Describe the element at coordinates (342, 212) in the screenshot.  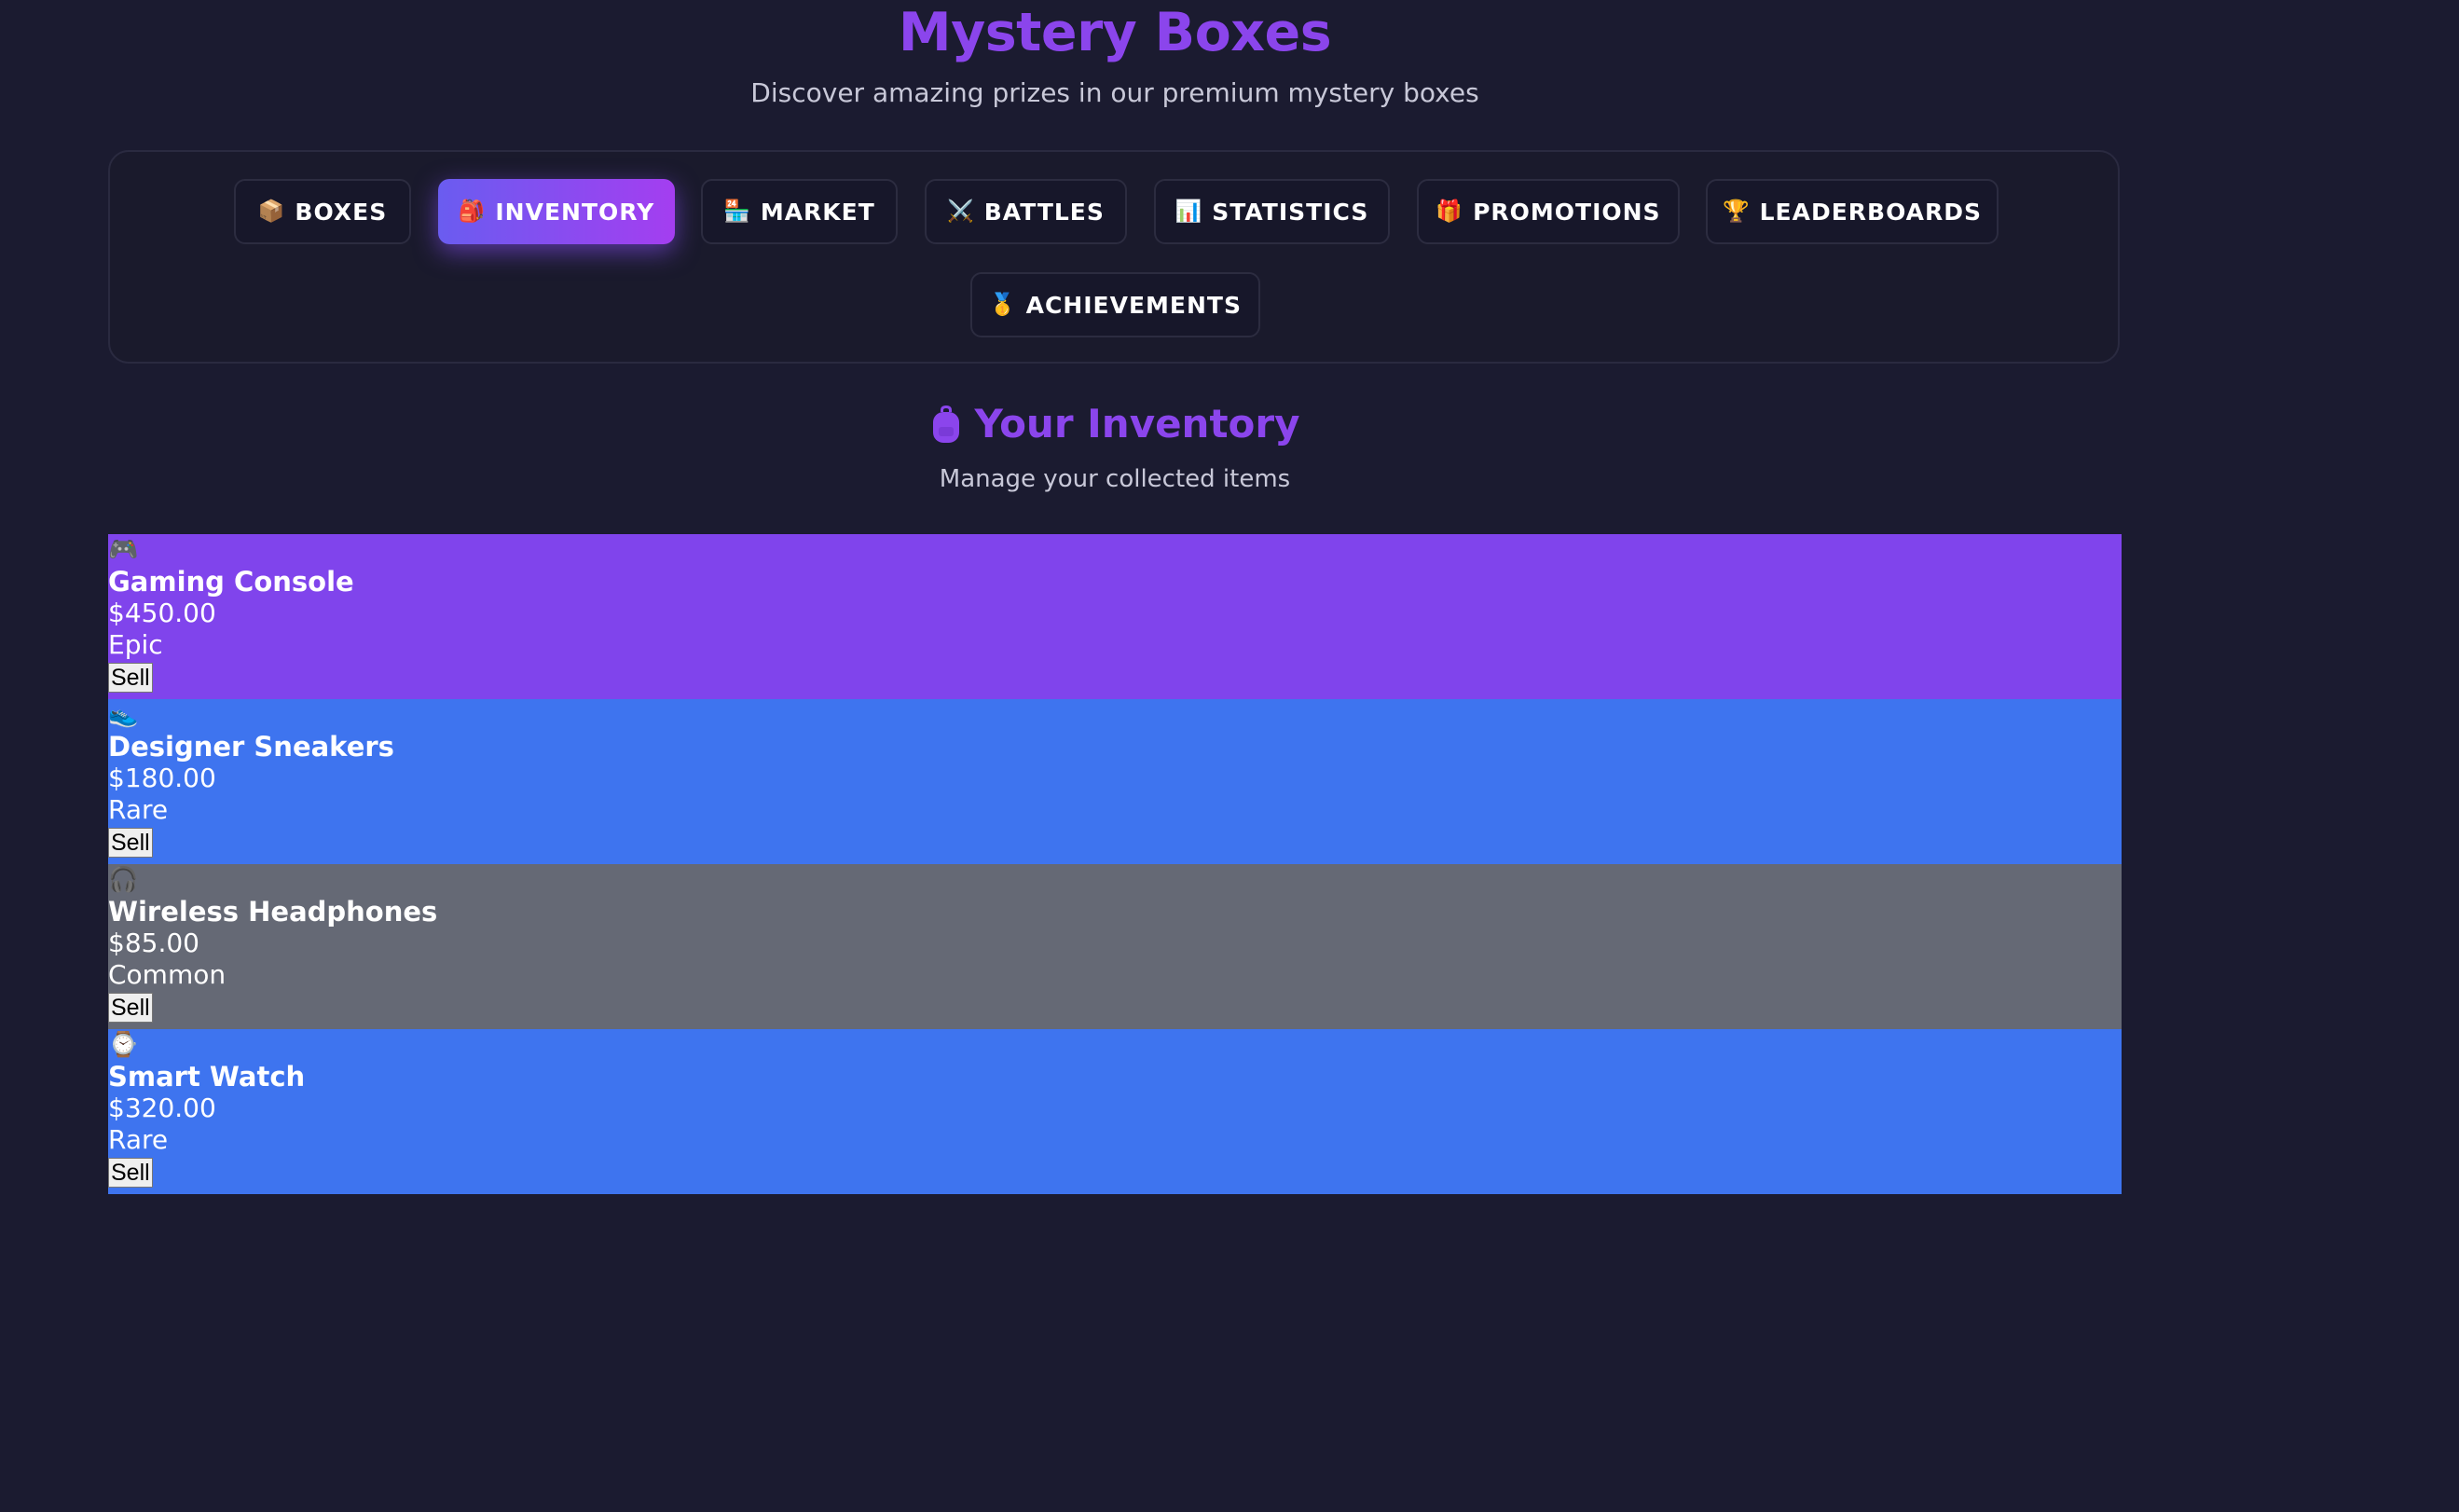
I see `tab-label: BOXES` at that location.